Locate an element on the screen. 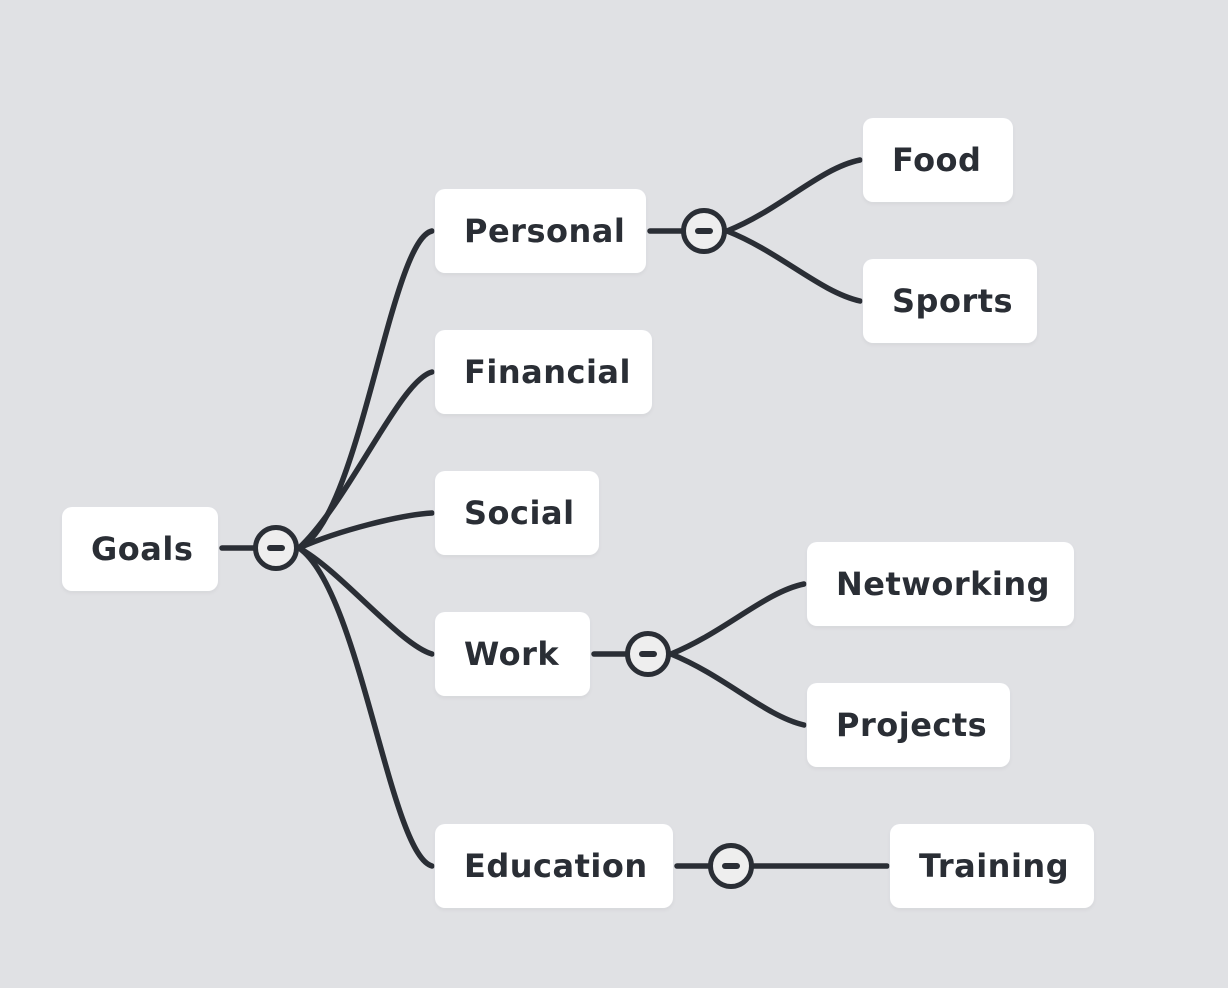 The width and height of the screenshot is (1228, 988). node-label: Sports is located at coordinates (953, 301).